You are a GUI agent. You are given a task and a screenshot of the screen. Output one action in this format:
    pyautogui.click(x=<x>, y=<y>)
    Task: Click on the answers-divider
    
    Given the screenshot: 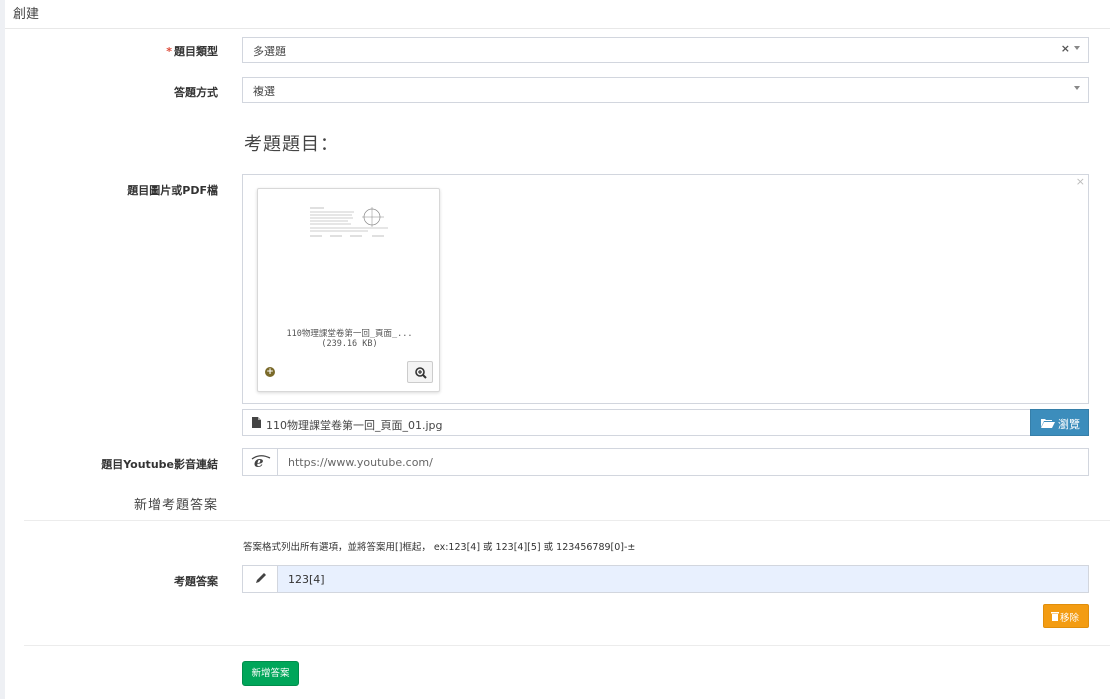 What is the action you would take?
    pyautogui.click(x=567, y=520)
    